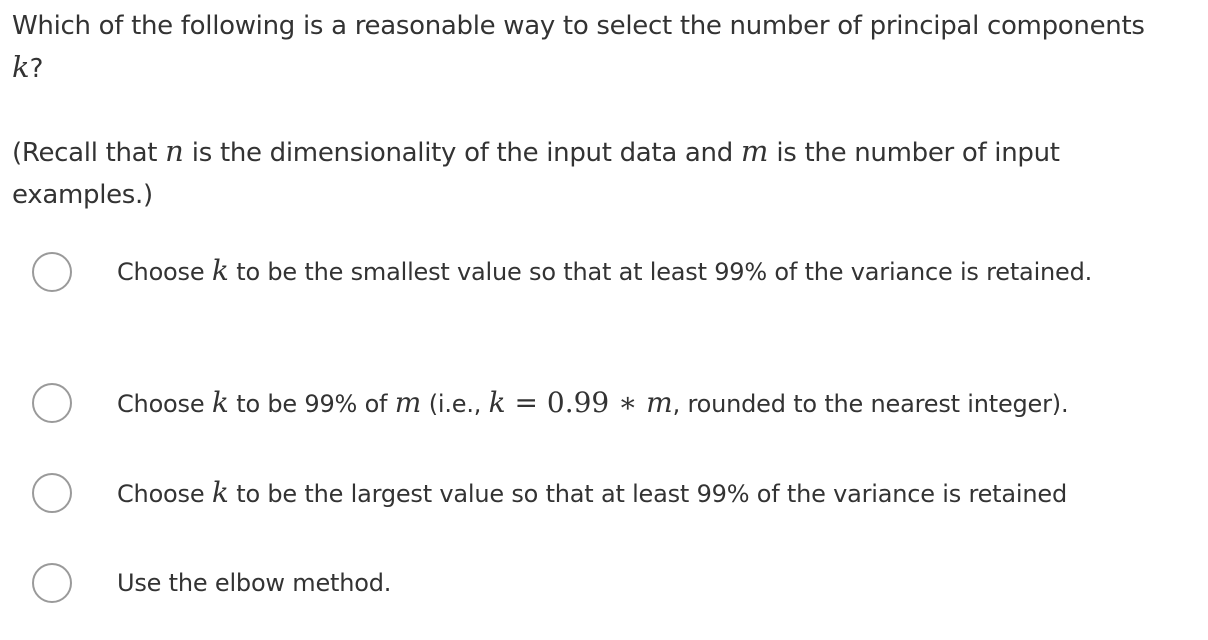 This screenshot has width=1208, height=640. I want to click on question-suffix: ?, so click(36, 69).